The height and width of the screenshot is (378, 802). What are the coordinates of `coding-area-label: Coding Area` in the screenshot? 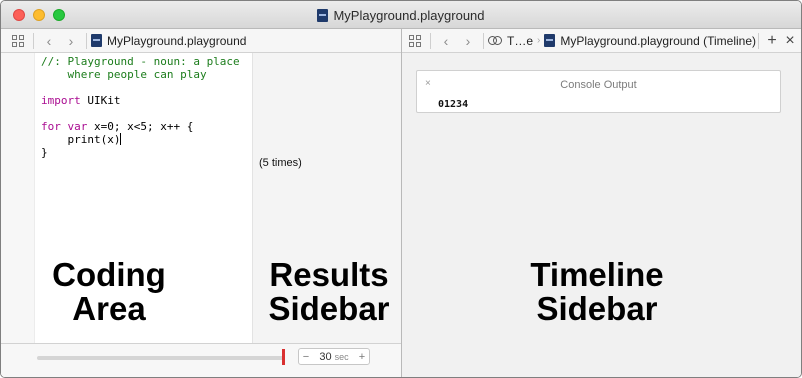 It's located at (109, 291).